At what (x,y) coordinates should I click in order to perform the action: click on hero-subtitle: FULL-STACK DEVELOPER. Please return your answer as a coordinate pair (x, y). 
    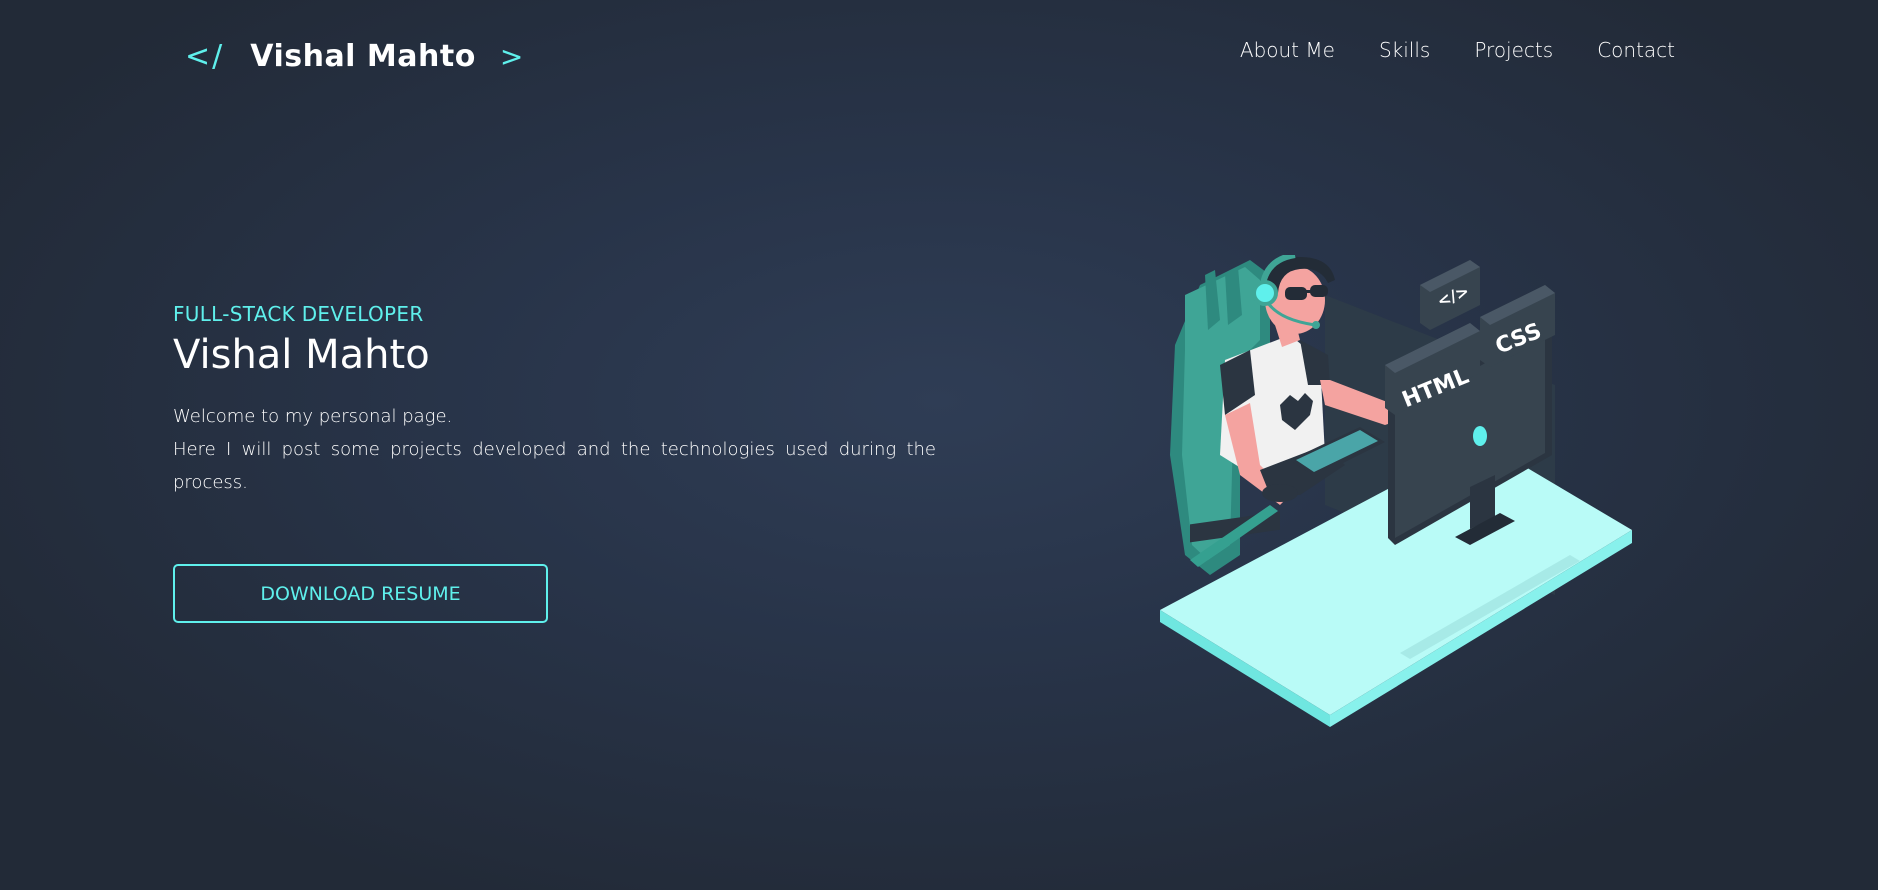
    Looking at the image, I should click on (298, 314).